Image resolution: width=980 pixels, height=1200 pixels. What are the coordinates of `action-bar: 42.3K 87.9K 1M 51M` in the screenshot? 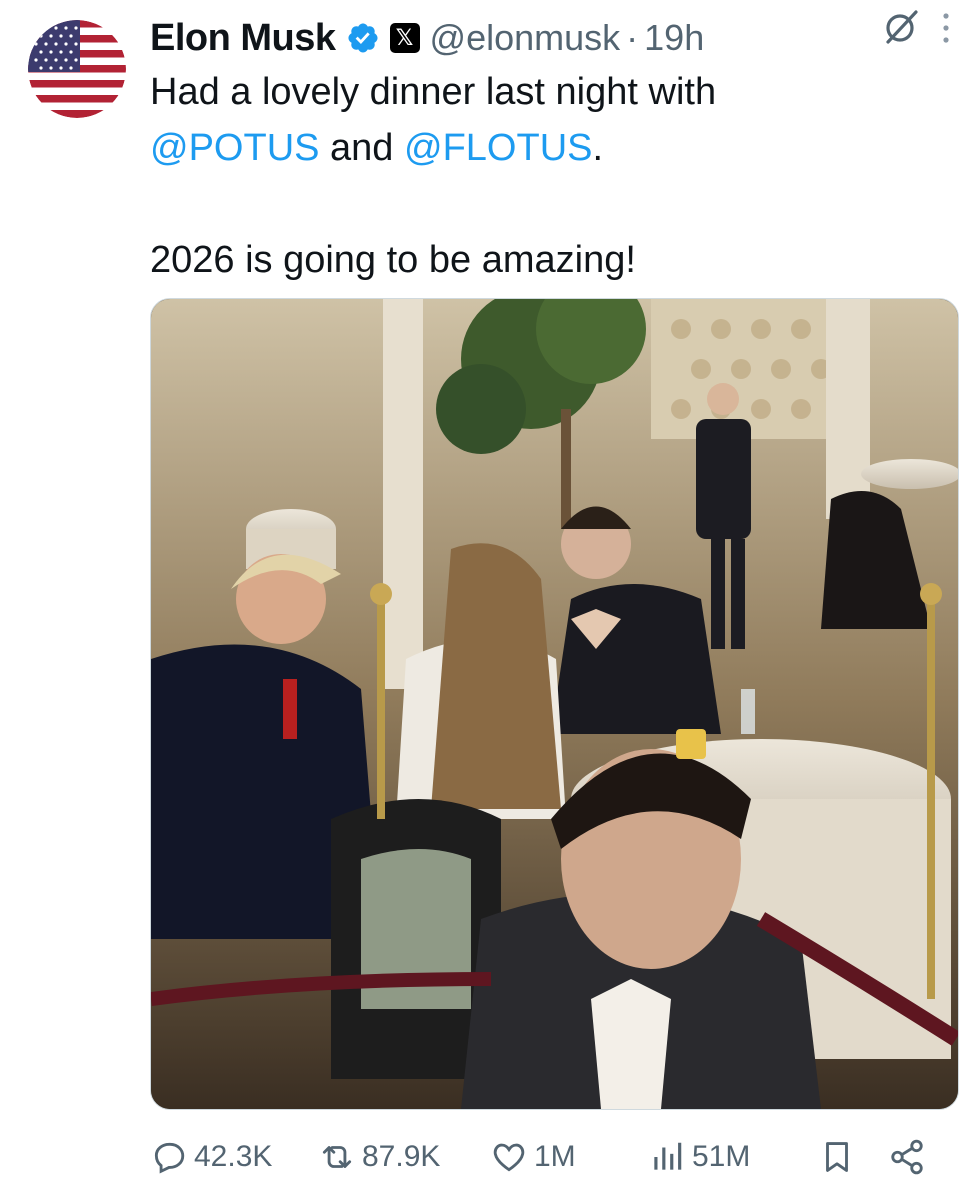 It's located at (545, 1158).